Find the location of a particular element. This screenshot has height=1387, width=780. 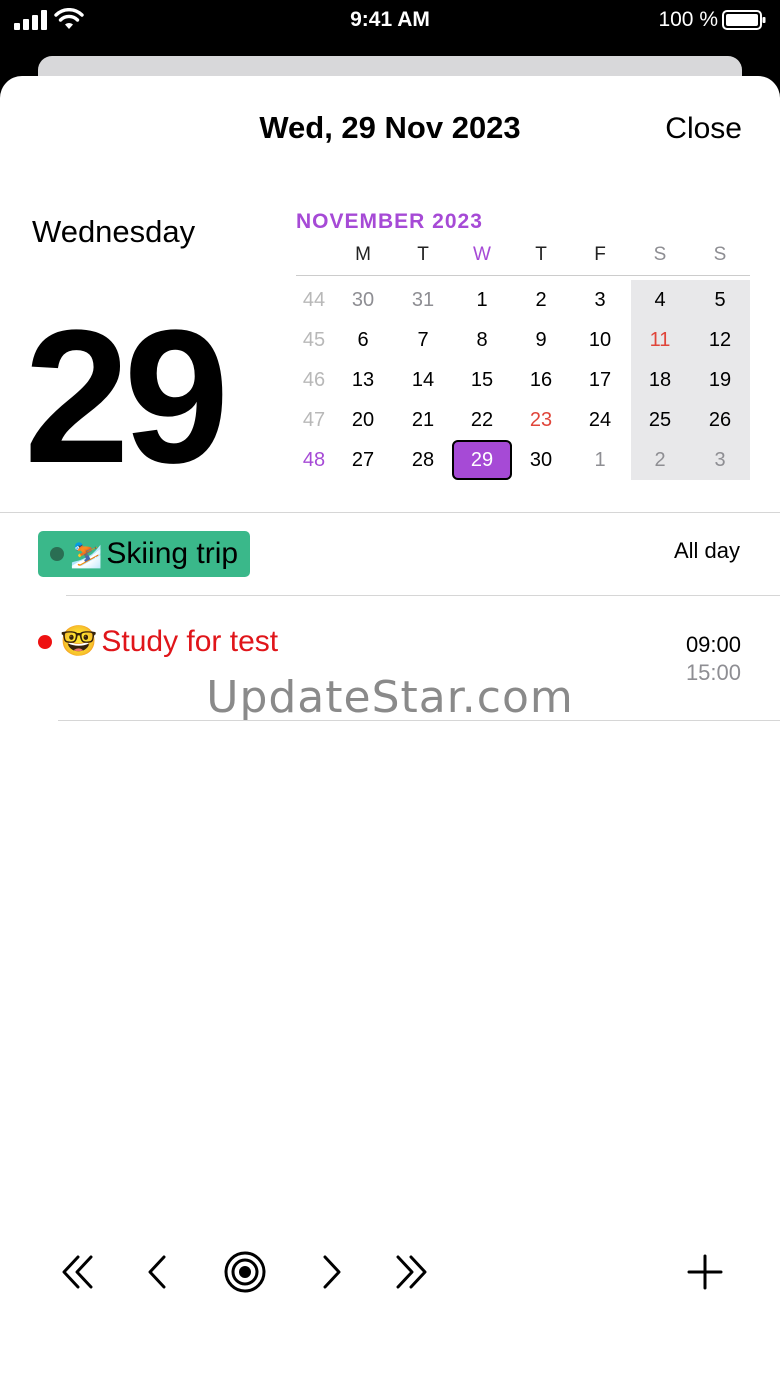

calendar-day: 7 is located at coordinates (423, 340).